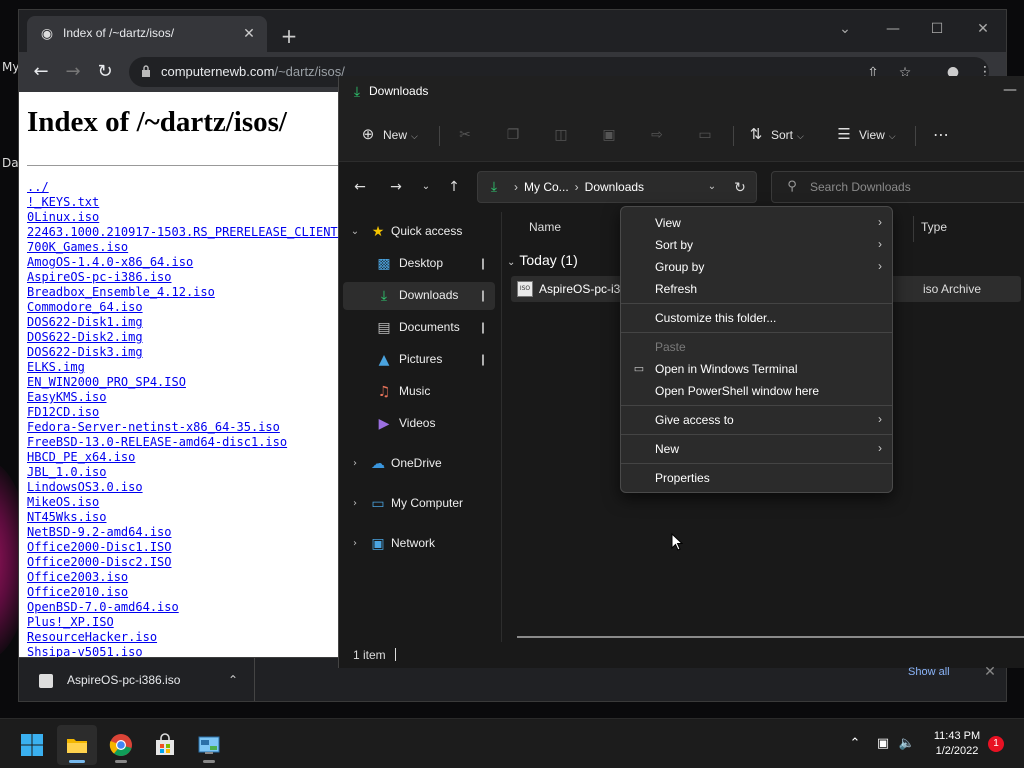 This screenshot has height=768, width=1024. I want to click on download-item: AspireOS-pc-i386.iso ⌃, so click(137, 679).